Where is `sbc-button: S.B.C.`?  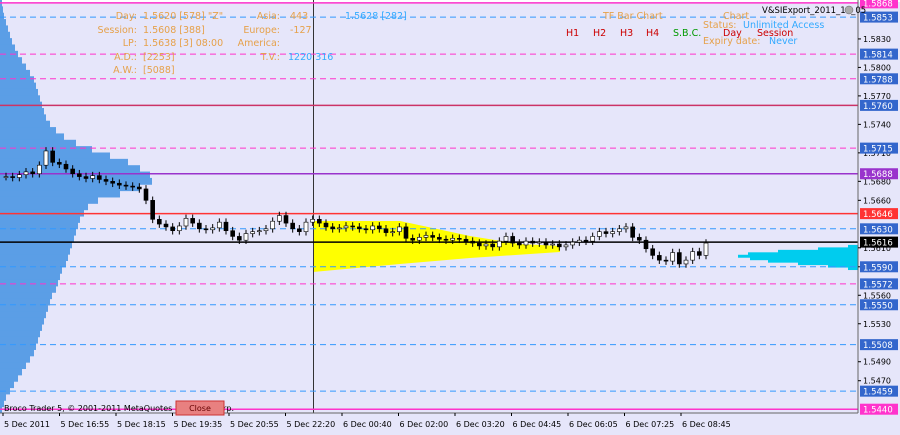
sbc-button: S.B.C. is located at coordinates (687, 33).